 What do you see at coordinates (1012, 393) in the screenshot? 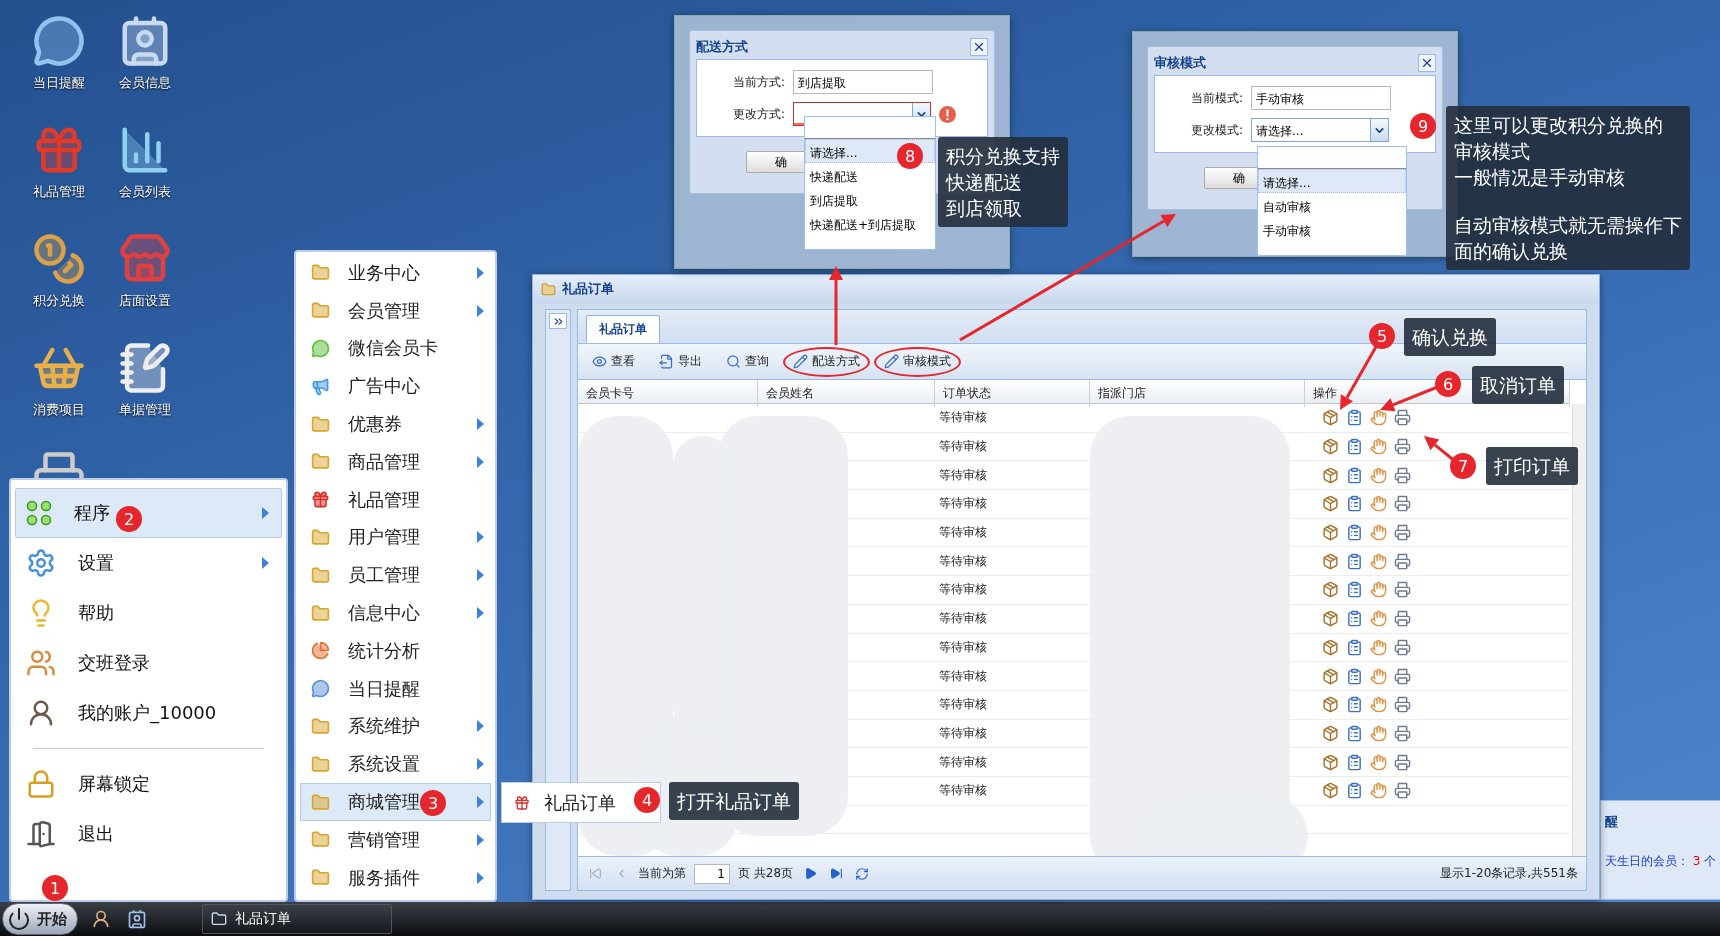
I see `column-header: 订单状态` at bounding box center [1012, 393].